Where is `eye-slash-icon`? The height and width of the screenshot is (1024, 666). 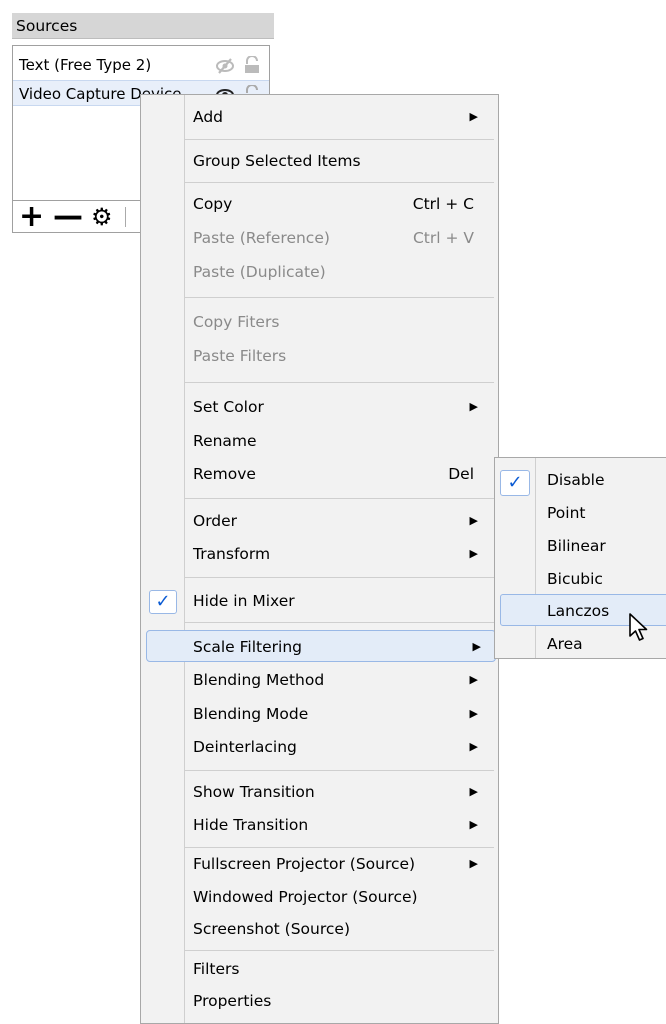
eye-slash-icon is located at coordinates (225, 69).